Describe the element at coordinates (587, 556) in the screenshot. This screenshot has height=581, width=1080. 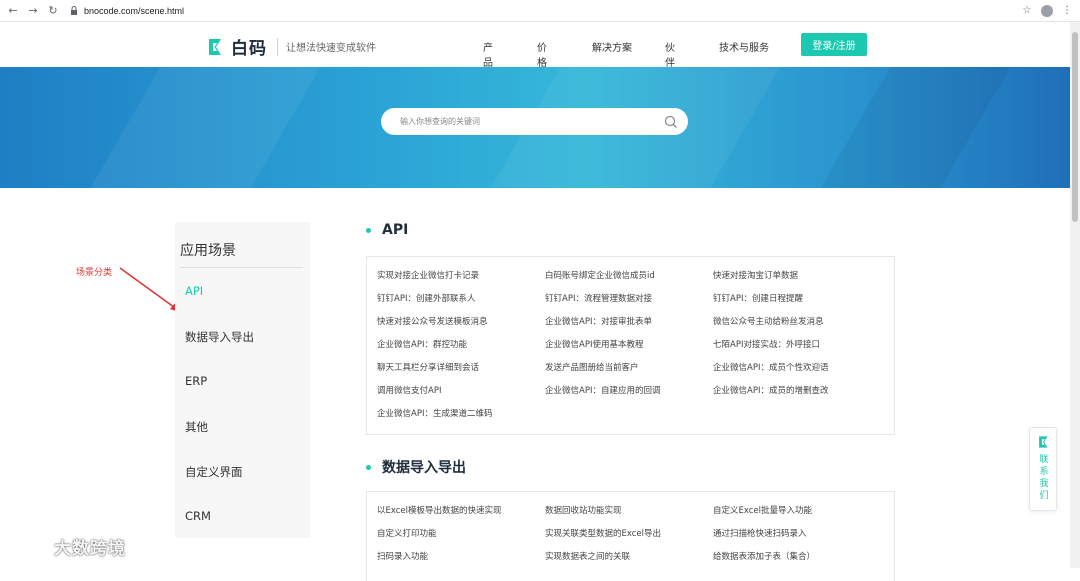
I see `scene-link: 实现数据表之间的关联` at that location.